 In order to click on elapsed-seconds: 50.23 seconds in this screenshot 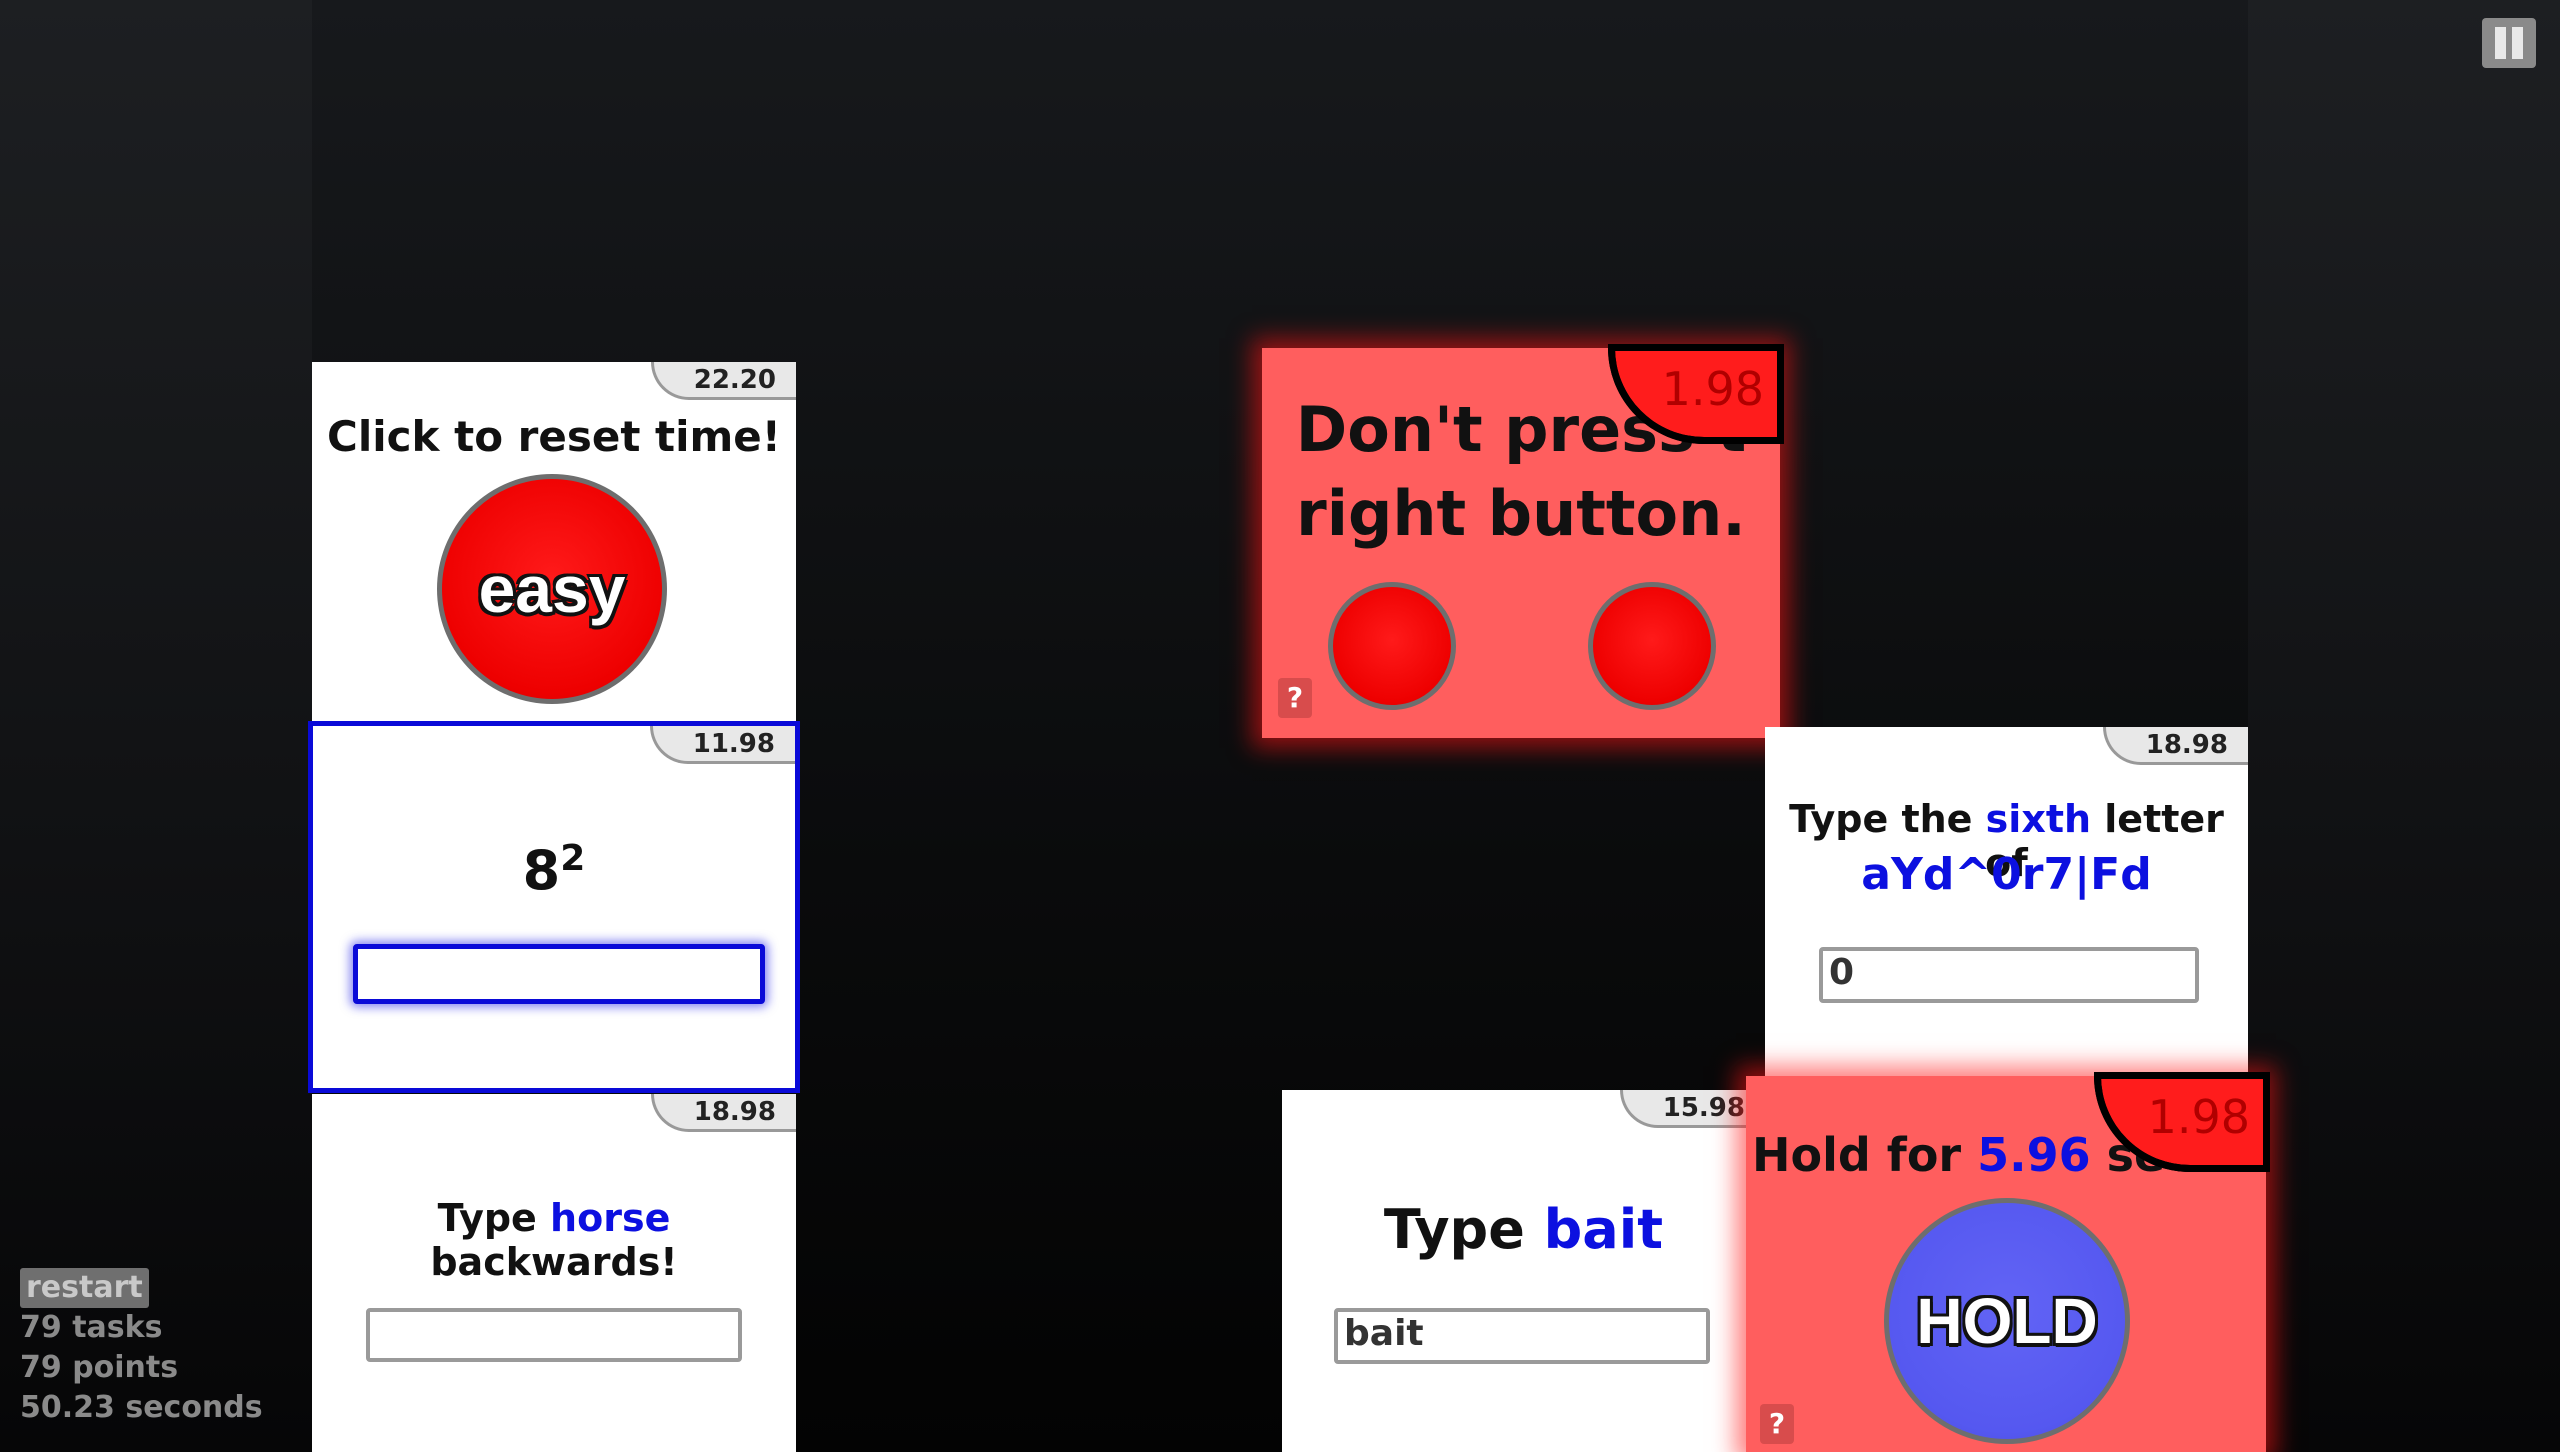, I will do `click(141, 1407)`.